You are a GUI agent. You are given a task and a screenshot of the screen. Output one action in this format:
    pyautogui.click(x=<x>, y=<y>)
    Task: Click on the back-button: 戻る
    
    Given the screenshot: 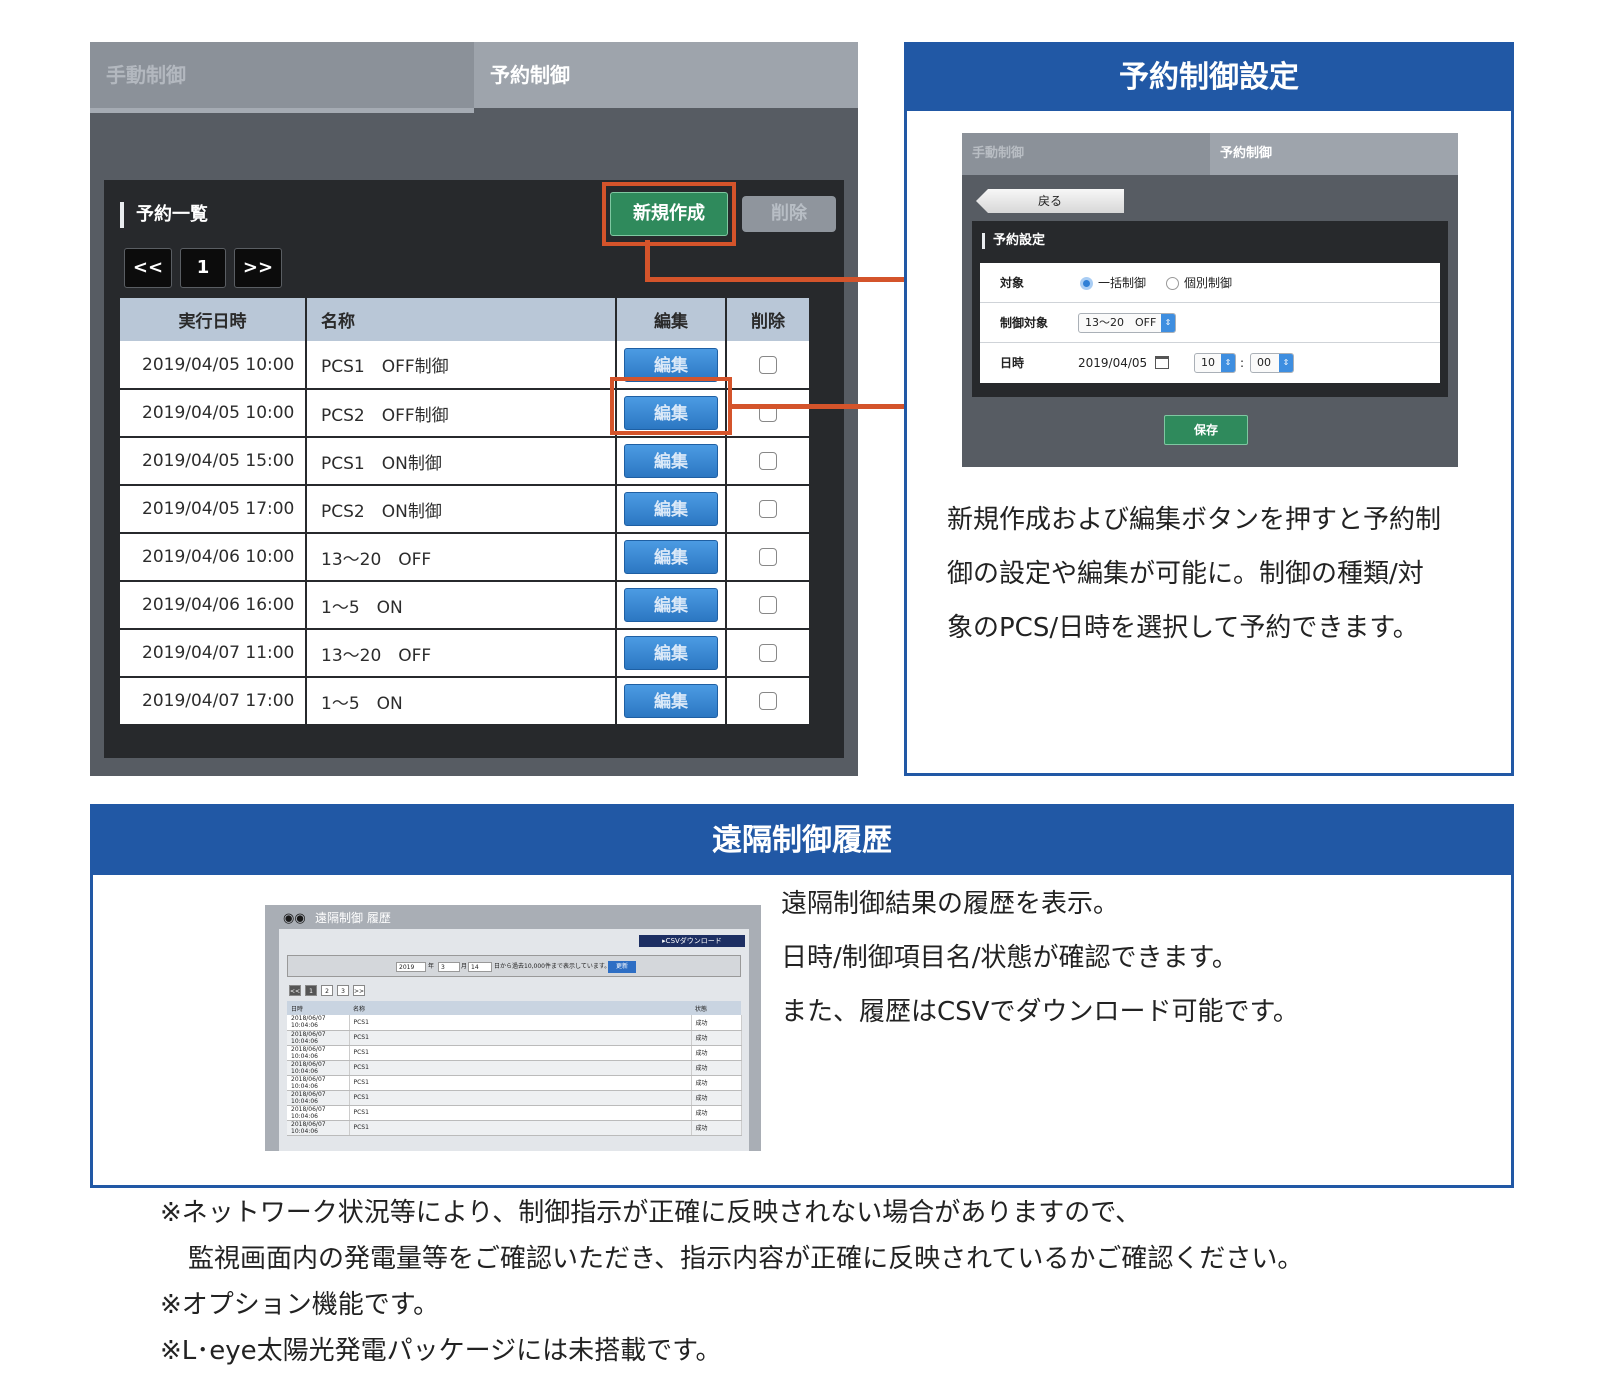 What is the action you would take?
    pyautogui.click(x=1050, y=201)
    